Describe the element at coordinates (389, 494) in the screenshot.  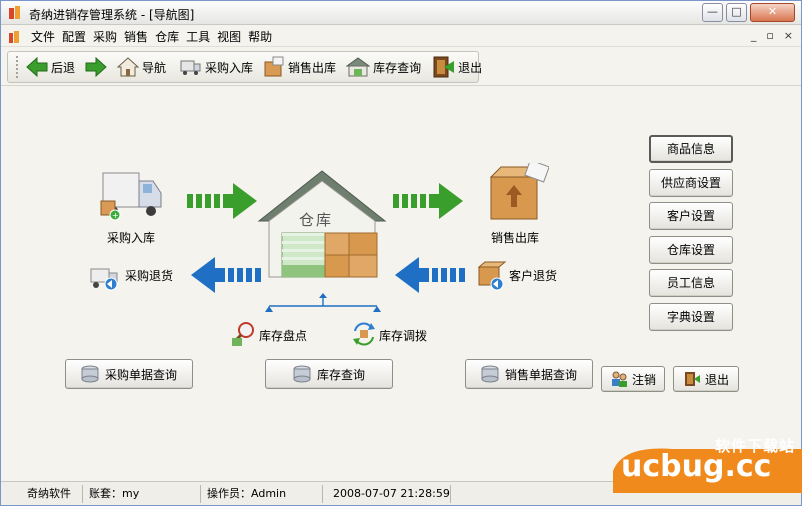
I see `status-datetime: 2008-07-07 21:28:59` at that location.